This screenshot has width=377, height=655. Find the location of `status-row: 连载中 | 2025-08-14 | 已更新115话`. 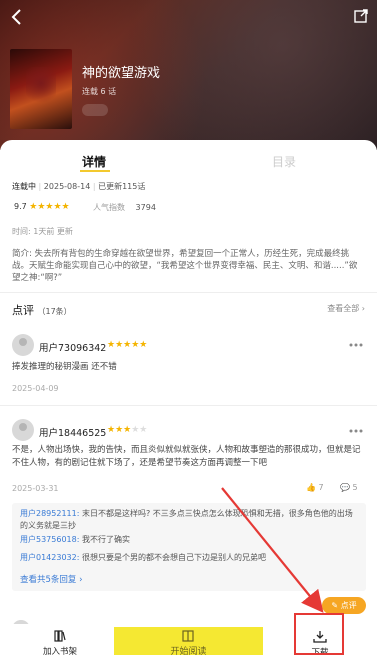

status-row: 连载中 | 2025-08-14 | 已更新115话 is located at coordinates (79, 186).